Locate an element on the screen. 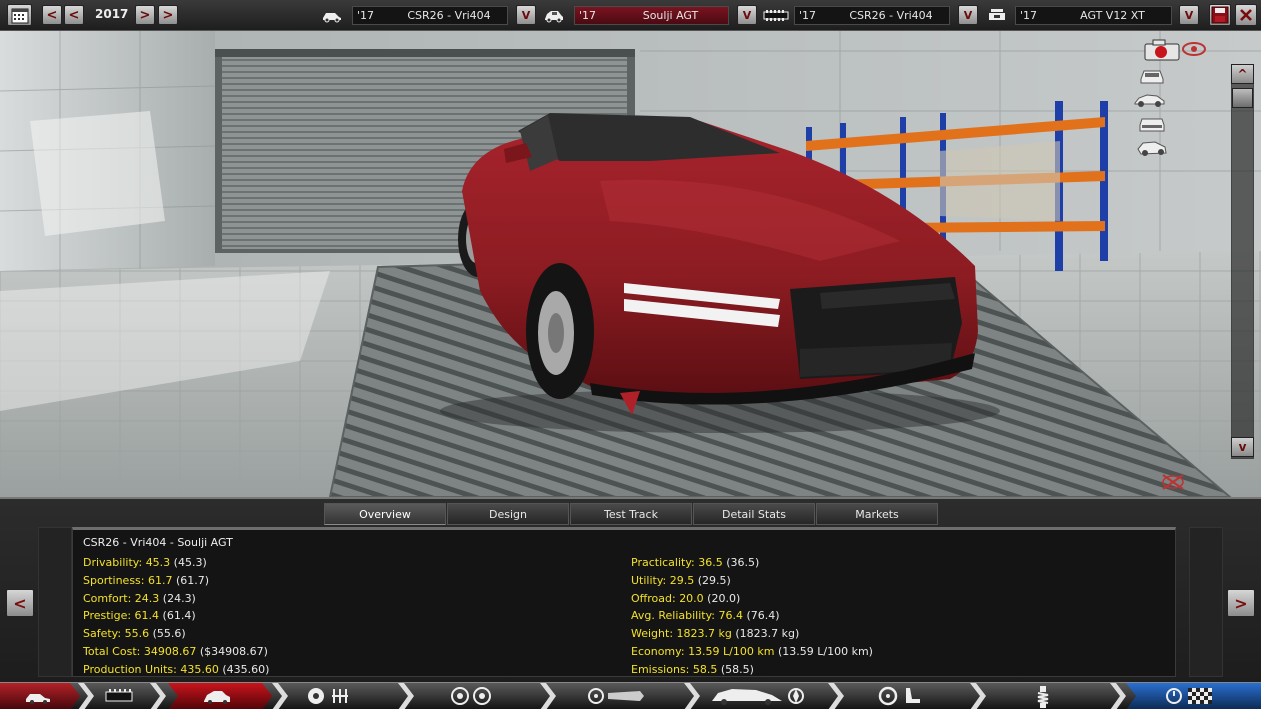 The height and width of the screenshot is (709, 1261). engine-block-icon is located at coordinates (776, 15).